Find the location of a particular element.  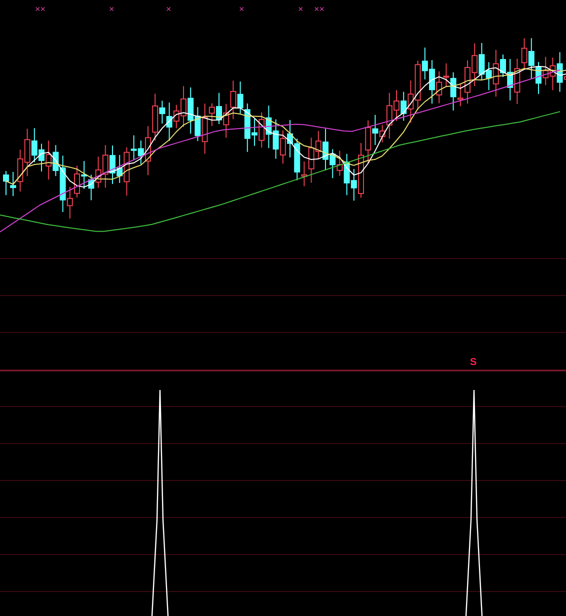

signal-marker: S is located at coordinates (473, 363).